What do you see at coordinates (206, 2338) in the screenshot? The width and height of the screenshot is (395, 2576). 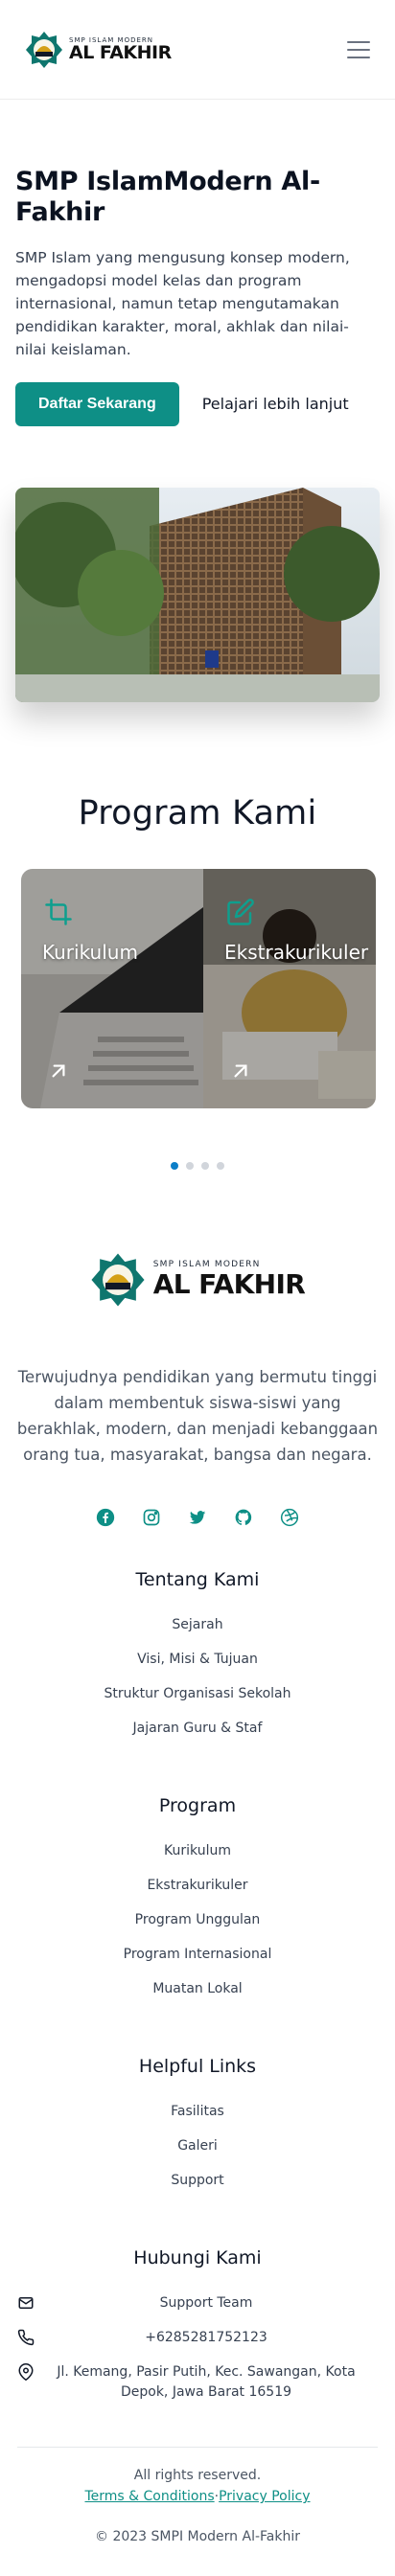 I see `contact-phone-text: +6285281752123` at bounding box center [206, 2338].